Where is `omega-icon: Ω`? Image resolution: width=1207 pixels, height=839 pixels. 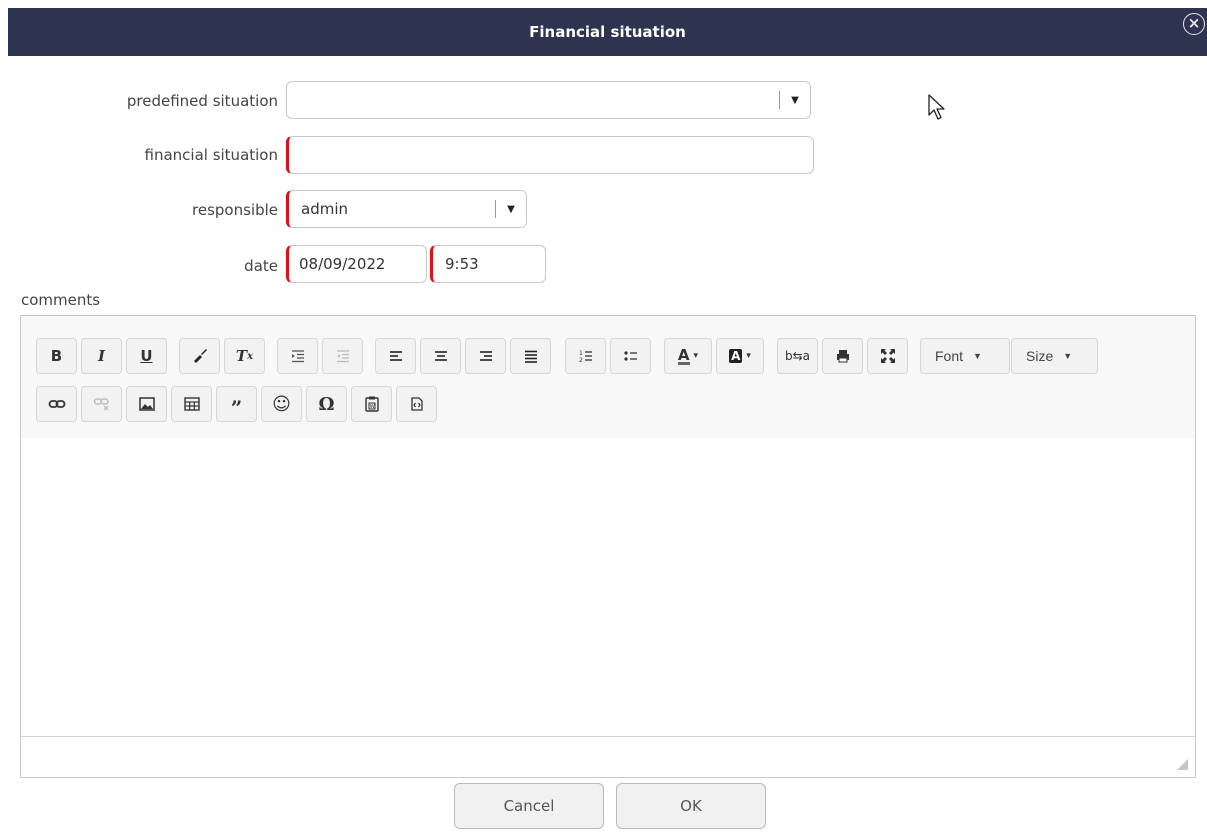
omega-icon: Ω is located at coordinates (326, 404).